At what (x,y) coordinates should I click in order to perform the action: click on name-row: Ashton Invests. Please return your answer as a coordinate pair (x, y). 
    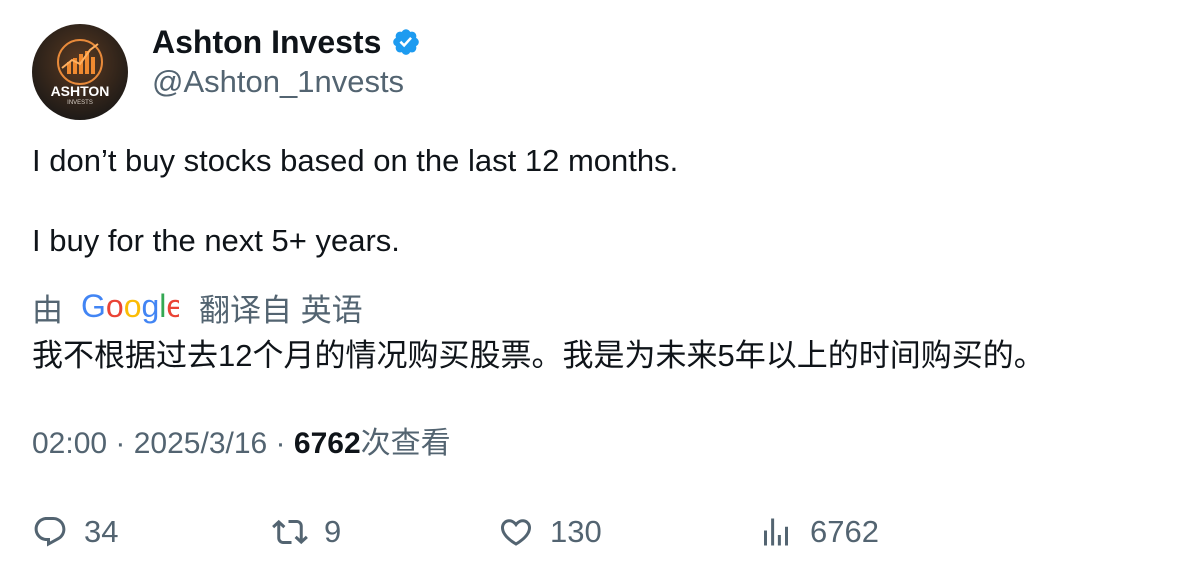
    Looking at the image, I should click on (286, 42).